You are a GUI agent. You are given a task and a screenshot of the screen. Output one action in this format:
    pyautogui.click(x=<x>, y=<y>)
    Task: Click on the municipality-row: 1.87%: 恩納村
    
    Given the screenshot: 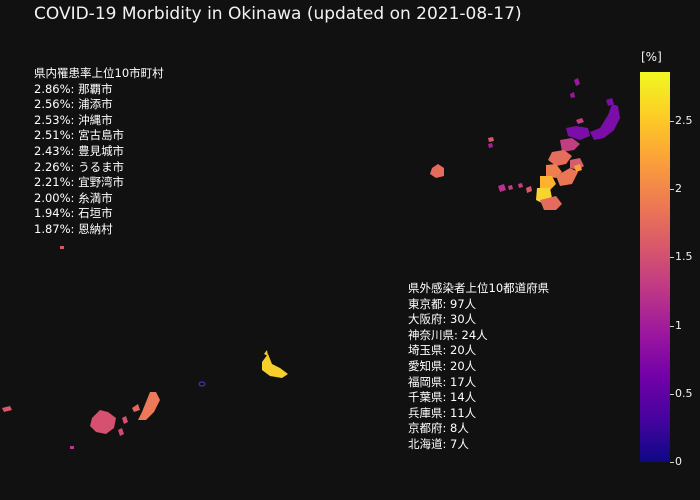 What is the action you would take?
    pyautogui.click(x=73, y=228)
    